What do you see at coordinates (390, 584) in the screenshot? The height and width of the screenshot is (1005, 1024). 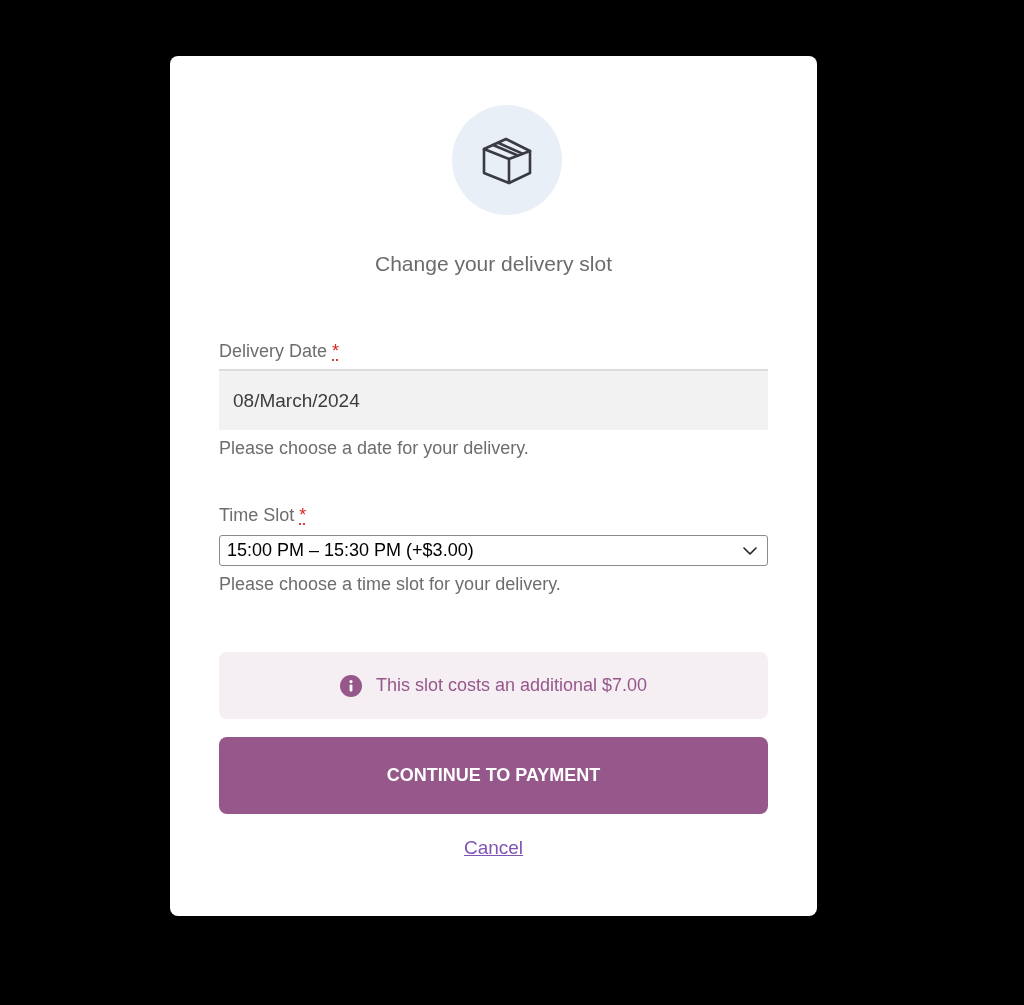 I see `field-hint: Please choose a time slot for your delivery.` at bounding box center [390, 584].